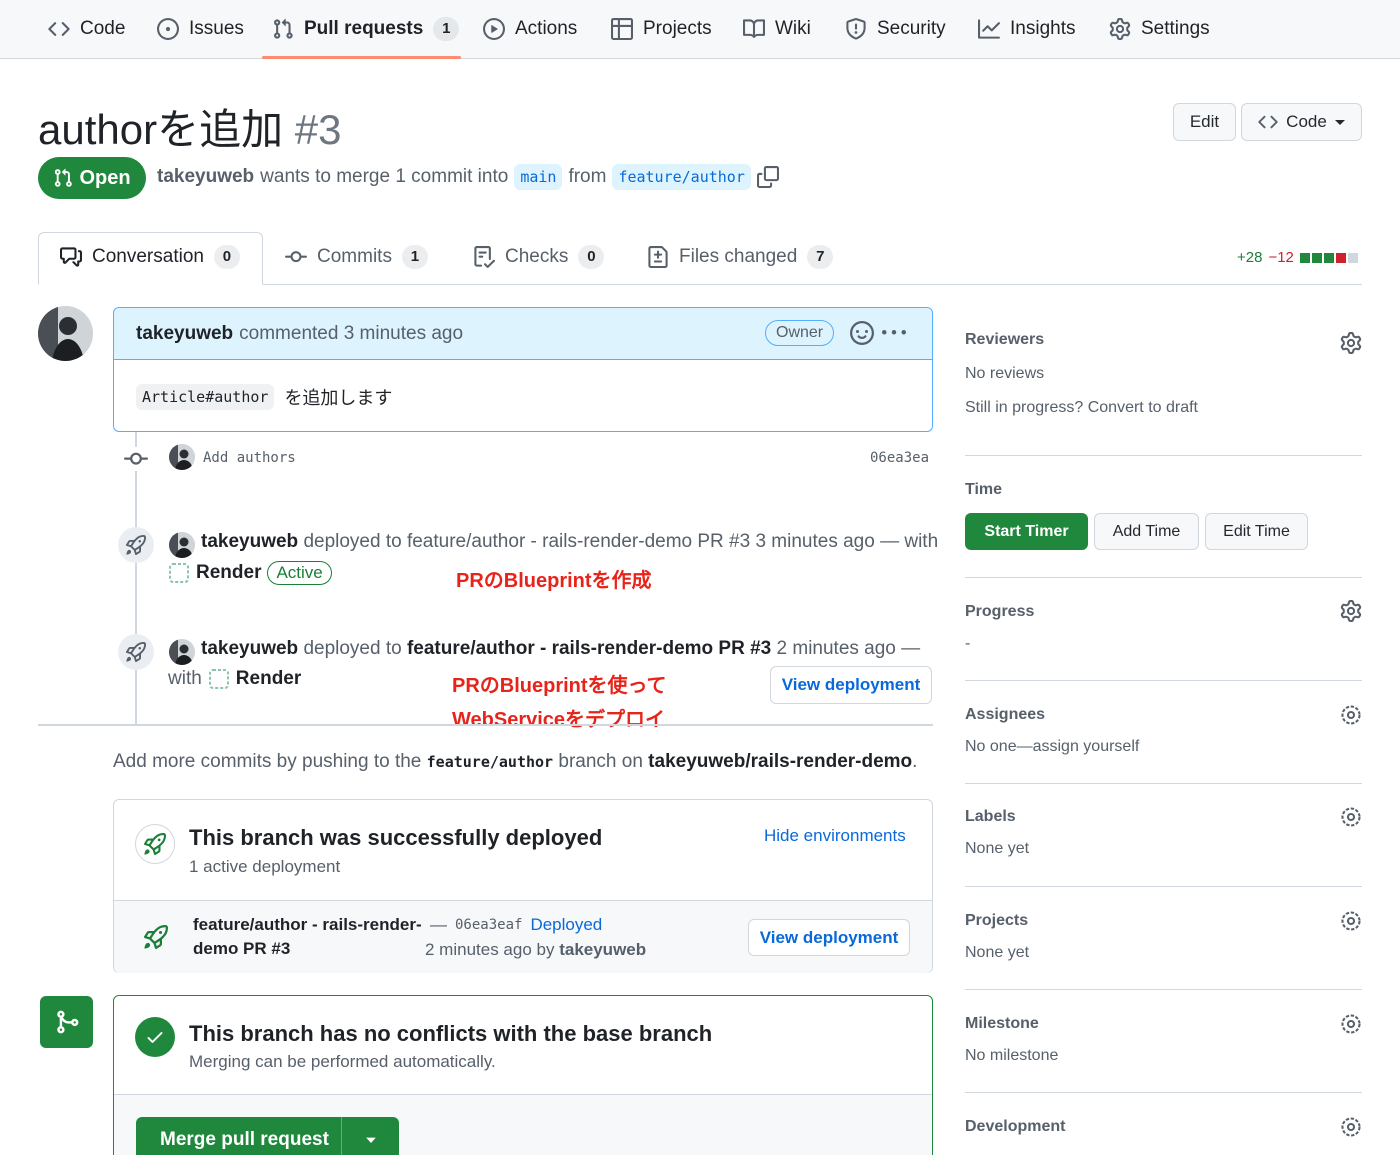  Describe the element at coordinates (1256, 531) in the screenshot. I see `edit-time-button: Edit Time` at that location.